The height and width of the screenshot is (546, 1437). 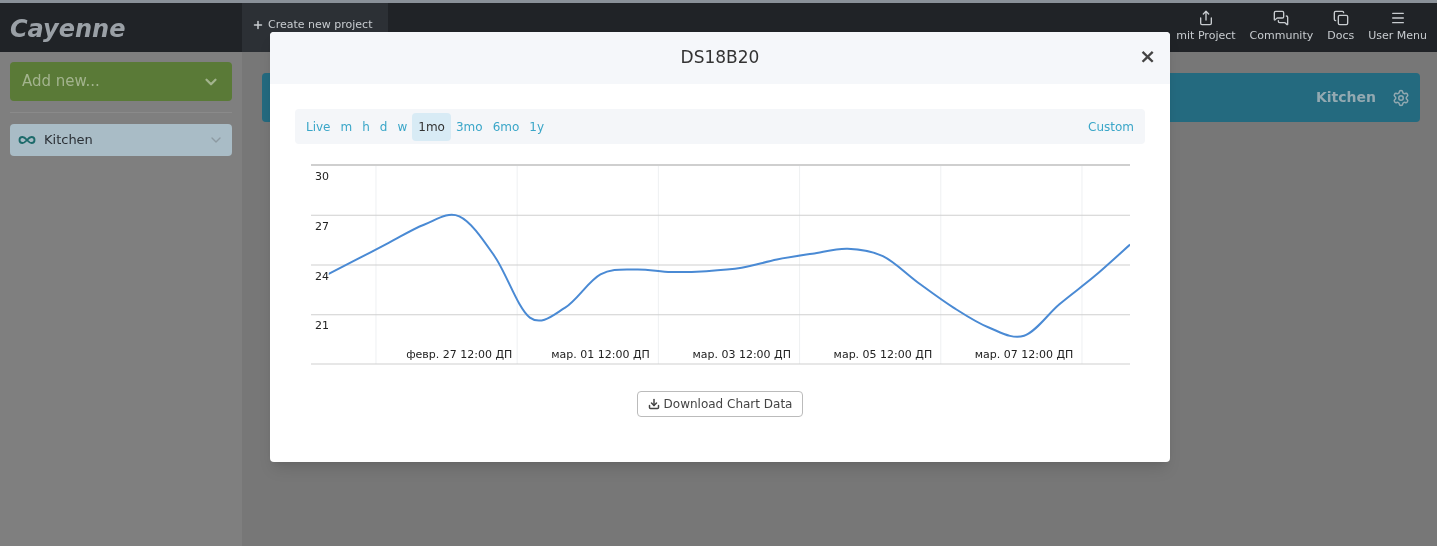 What do you see at coordinates (321, 226) in the screenshot?
I see `y-axis-label: 27` at bounding box center [321, 226].